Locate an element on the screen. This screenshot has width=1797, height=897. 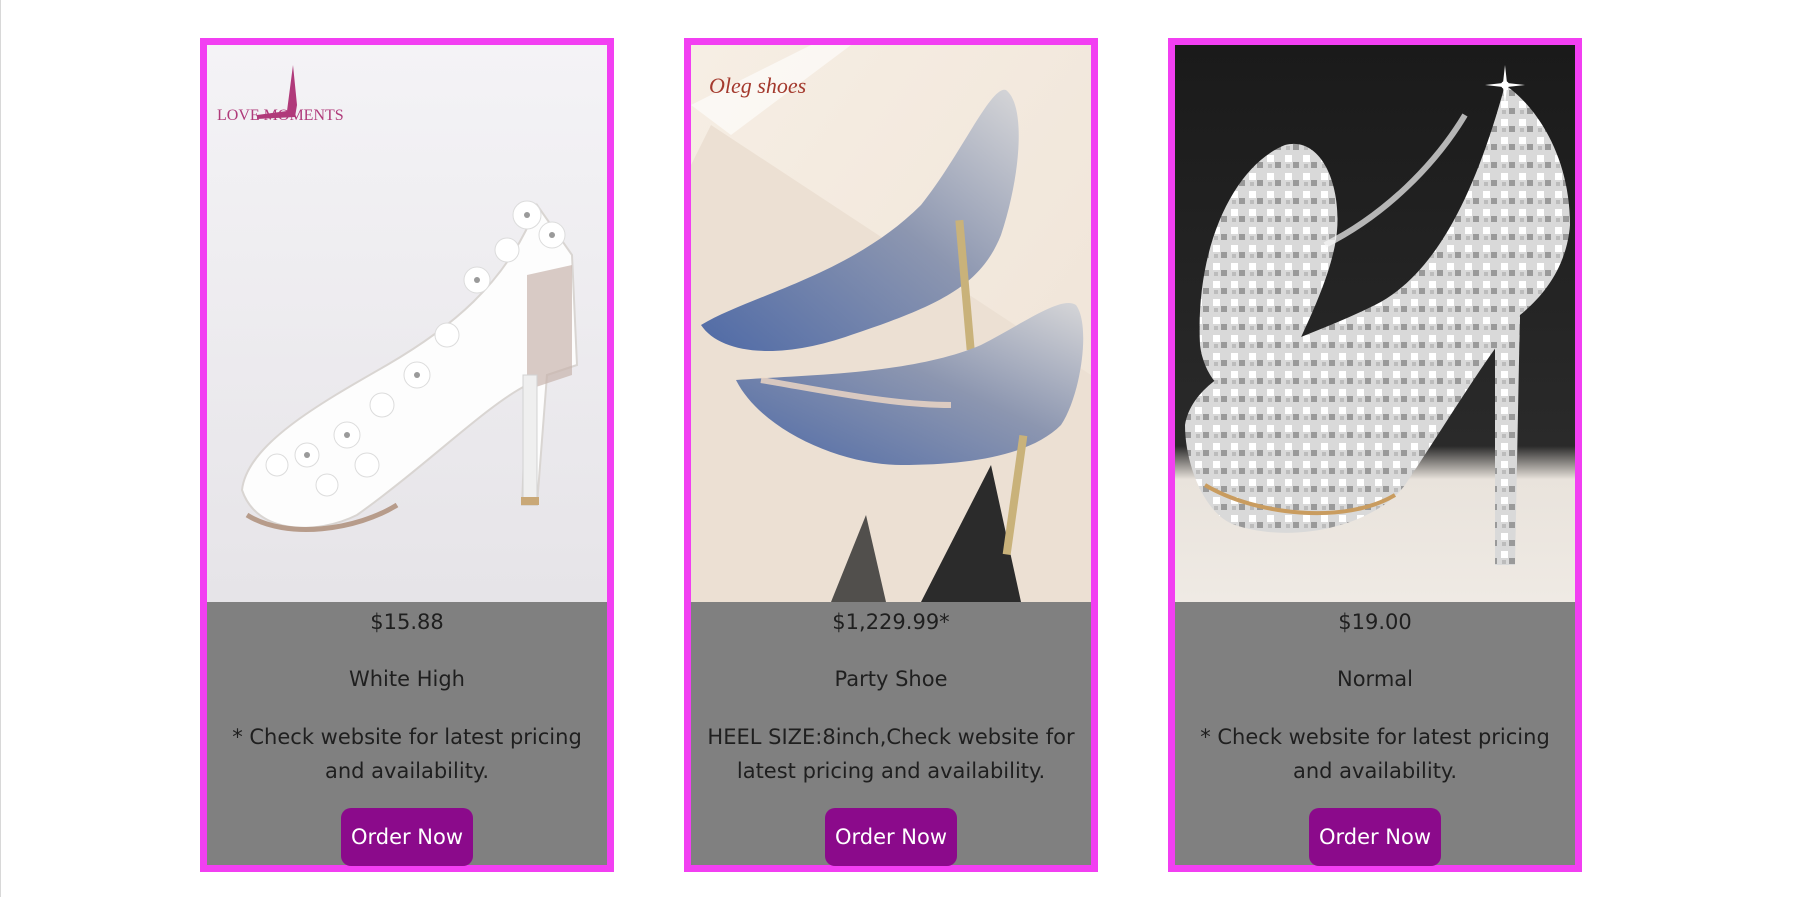
oleg-shoes-logo: Oleg shoes is located at coordinates (757, 85).